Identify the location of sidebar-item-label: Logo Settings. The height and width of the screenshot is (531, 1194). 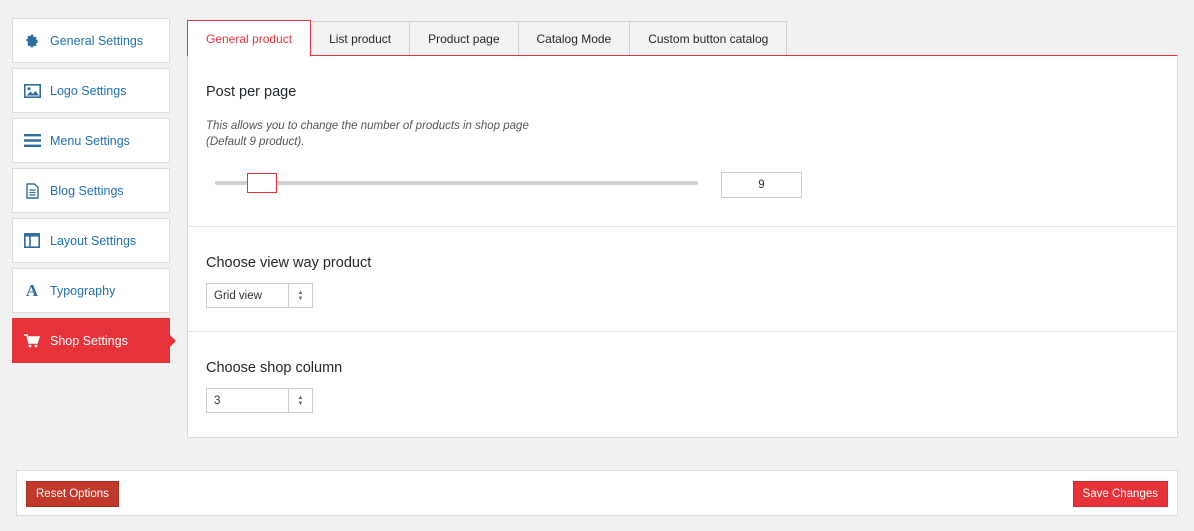
(88, 90).